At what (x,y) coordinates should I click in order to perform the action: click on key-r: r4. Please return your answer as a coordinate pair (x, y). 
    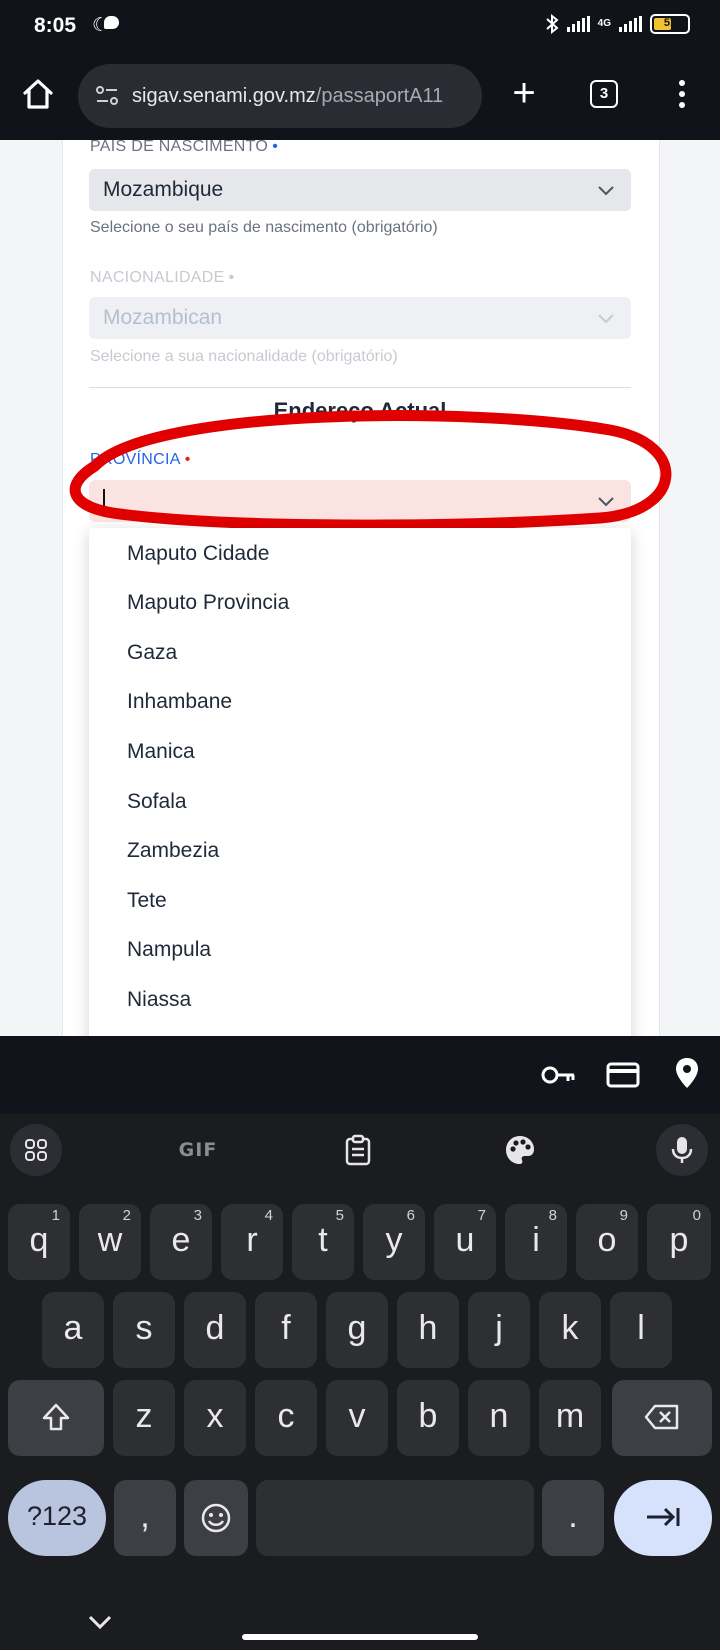
    Looking at the image, I should click on (252, 1242).